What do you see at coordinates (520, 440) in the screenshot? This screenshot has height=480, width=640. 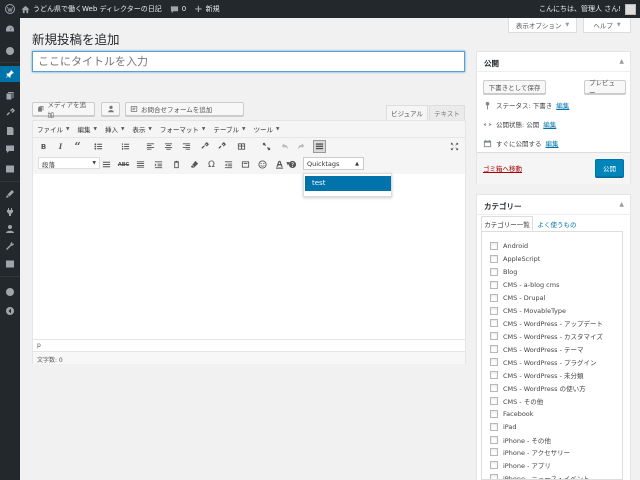 I see `category-item: iPhone - その他` at bounding box center [520, 440].